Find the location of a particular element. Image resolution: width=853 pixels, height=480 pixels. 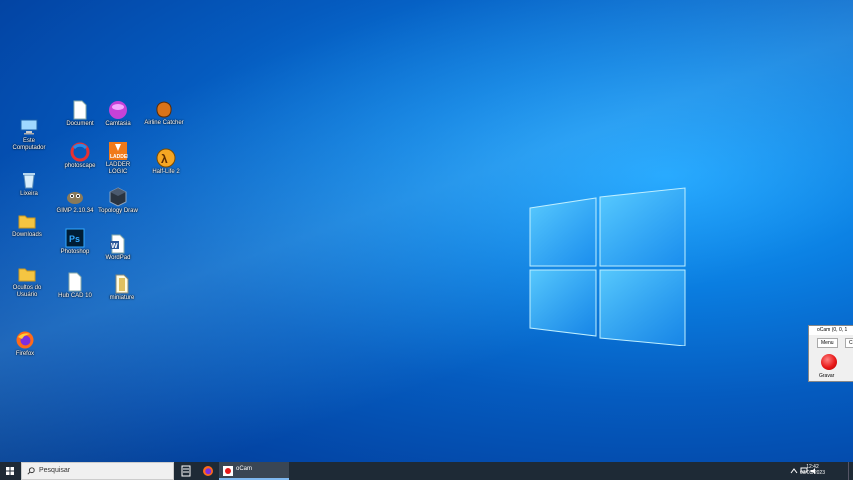

desktop-icon-photoshop: Ps Photoshop is located at coordinates (75, 242).